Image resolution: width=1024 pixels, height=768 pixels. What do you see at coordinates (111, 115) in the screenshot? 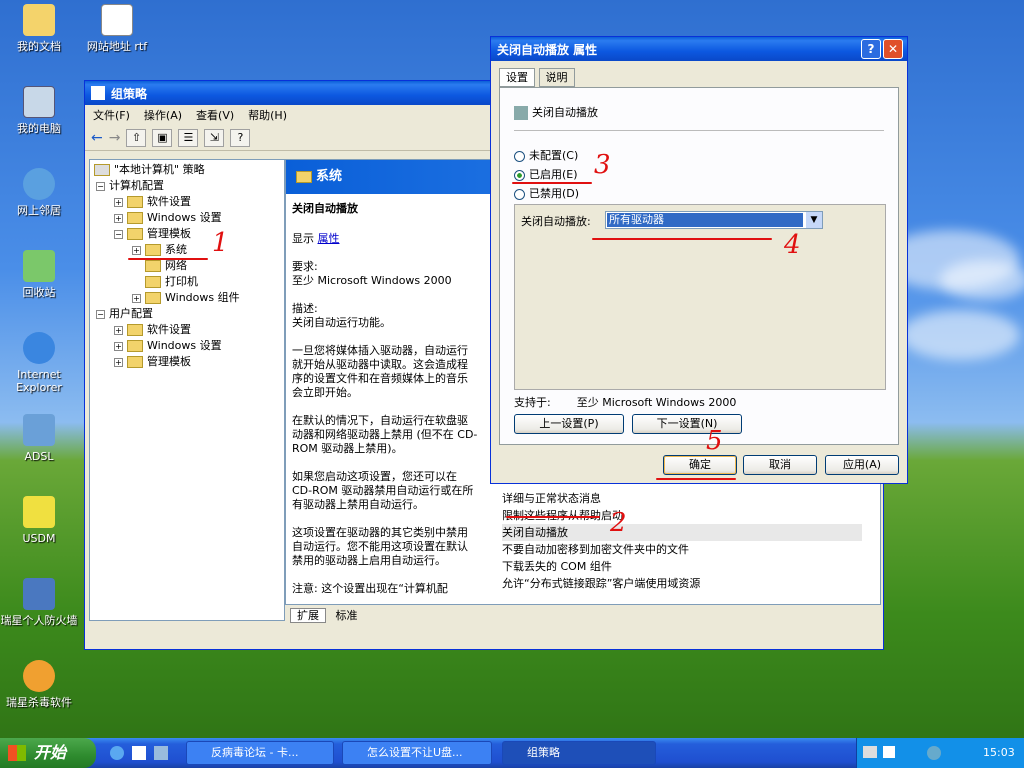
I see `menu-file: 文件(F)` at bounding box center [111, 115].